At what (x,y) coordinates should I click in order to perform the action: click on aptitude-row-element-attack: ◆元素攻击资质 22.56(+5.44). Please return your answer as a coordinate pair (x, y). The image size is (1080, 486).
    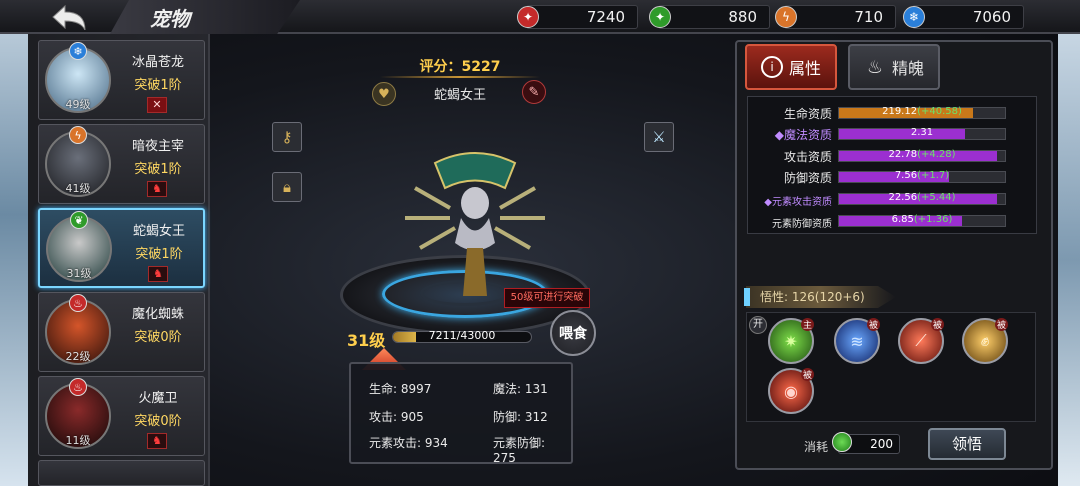
    Looking at the image, I should click on (893, 199).